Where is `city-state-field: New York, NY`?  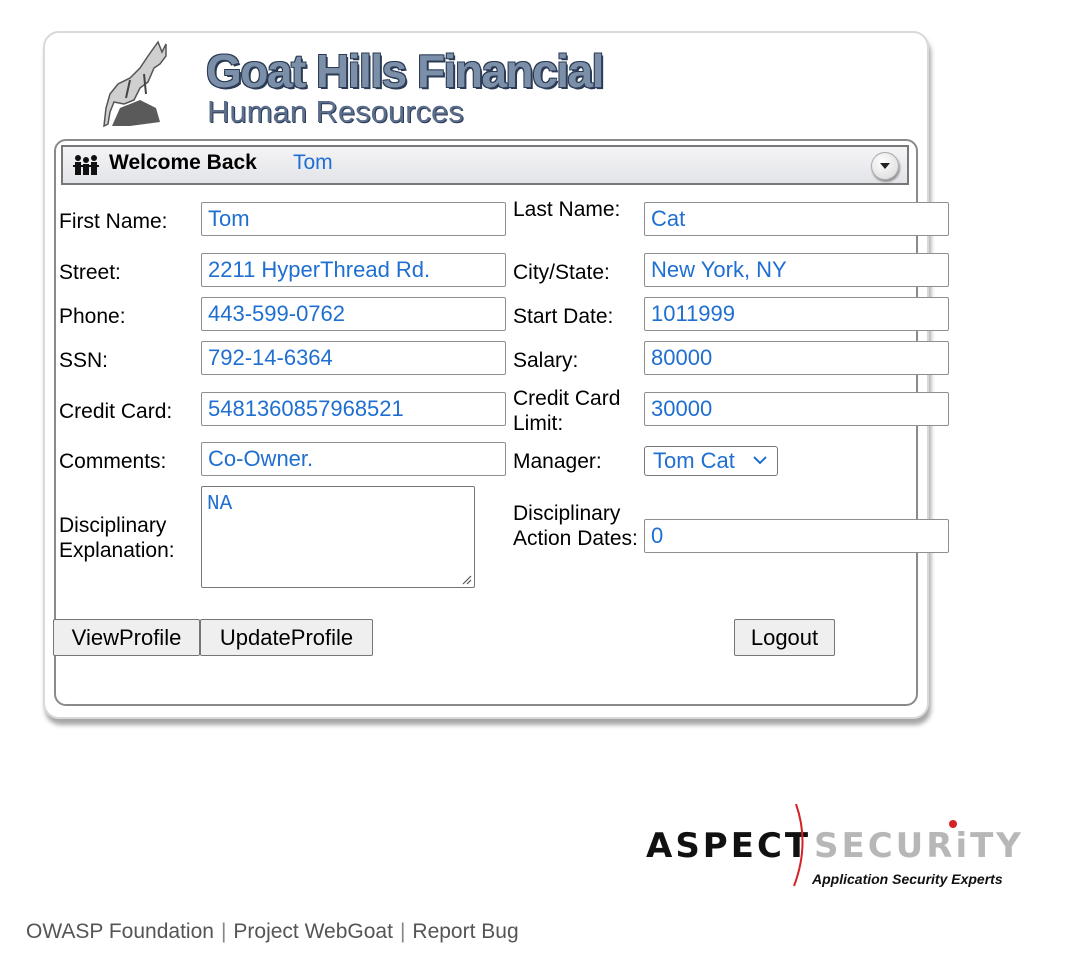
city-state-field: New York, NY is located at coordinates (796, 270).